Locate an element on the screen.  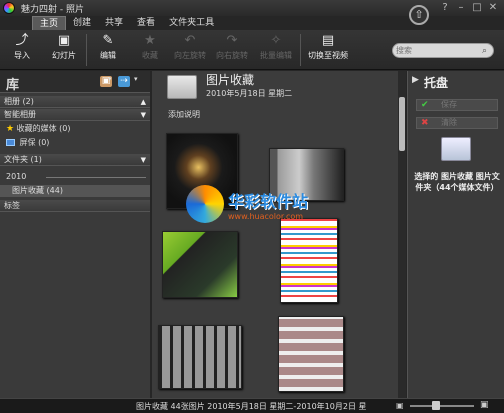
library-header: 库 ▣ ⇢ ▾ ▾ is located at coordinates (75, 82).